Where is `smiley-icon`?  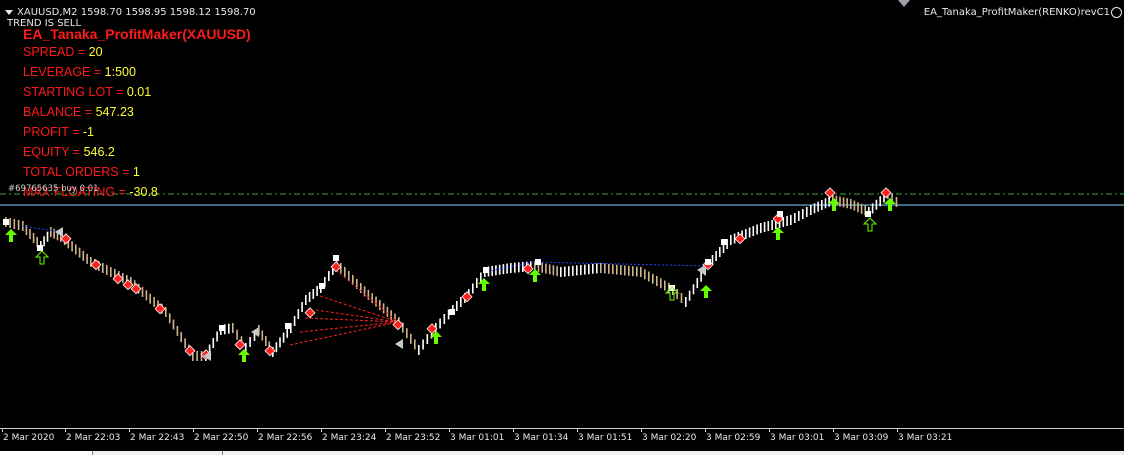 smiley-icon is located at coordinates (1116, 12).